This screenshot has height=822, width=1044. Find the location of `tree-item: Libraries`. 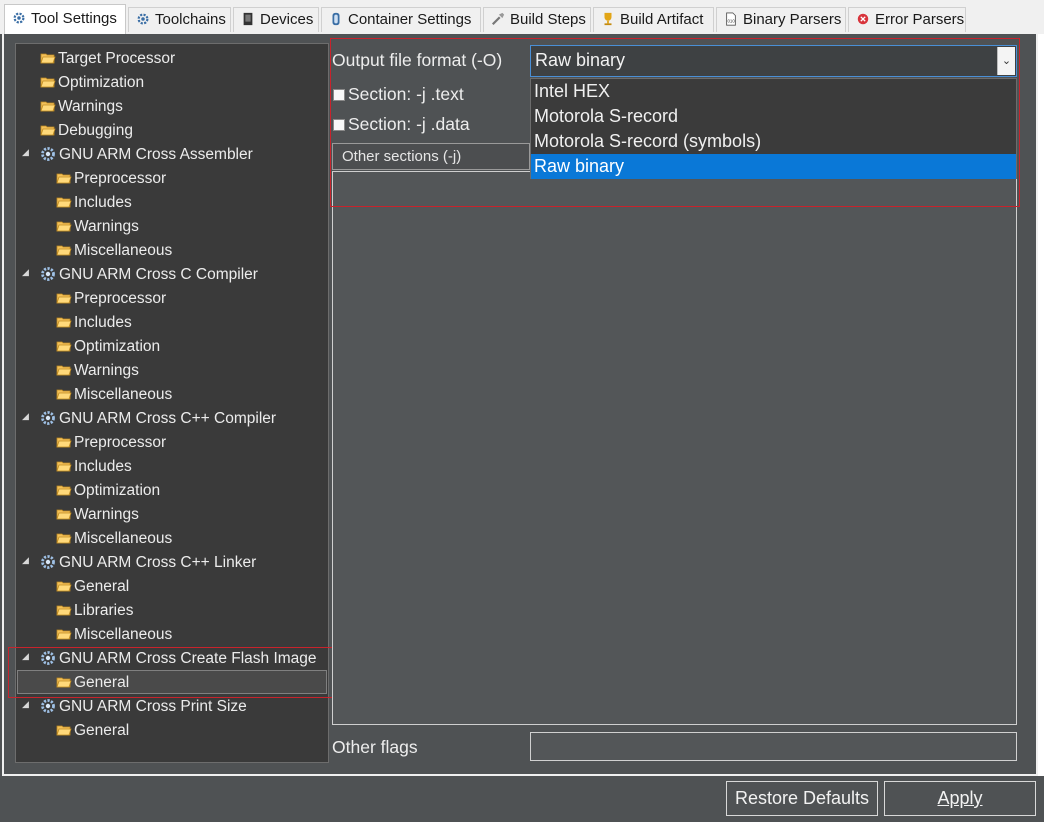

tree-item: Libraries is located at coordinates (94, 611).